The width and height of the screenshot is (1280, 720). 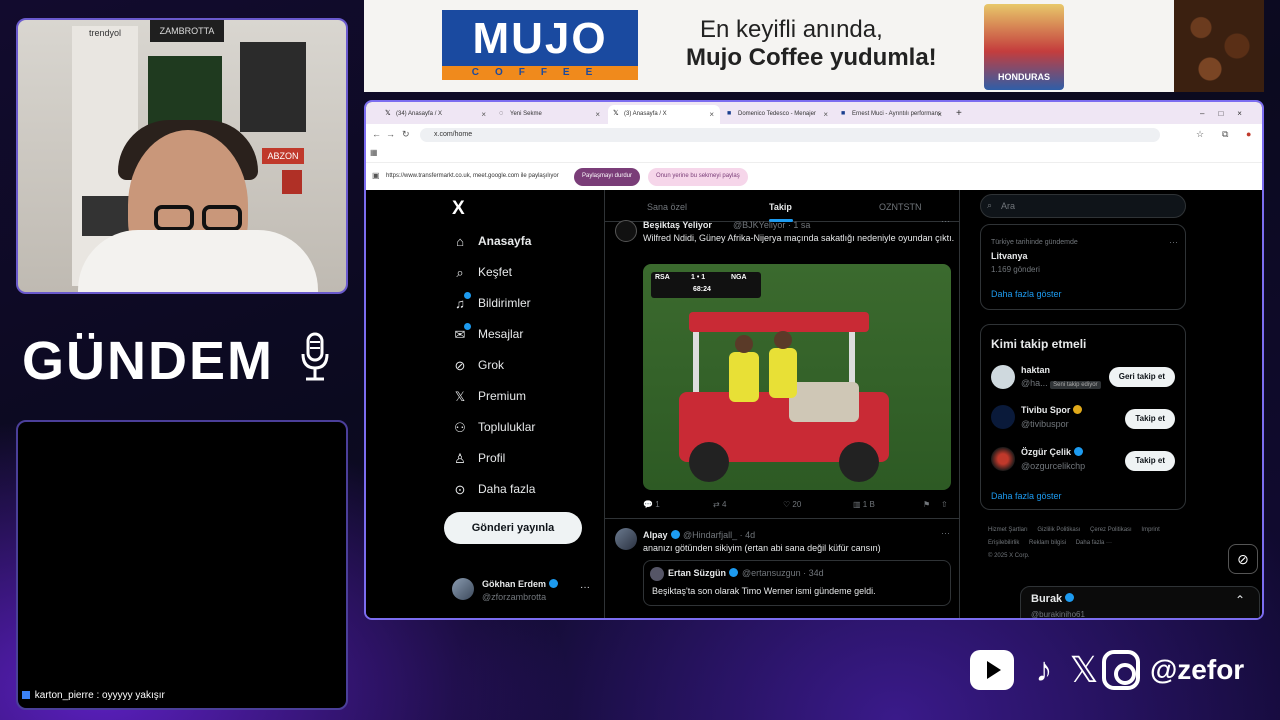 I want to click on follow-back-button: Geri takip et, so click(x=1141, y=377).